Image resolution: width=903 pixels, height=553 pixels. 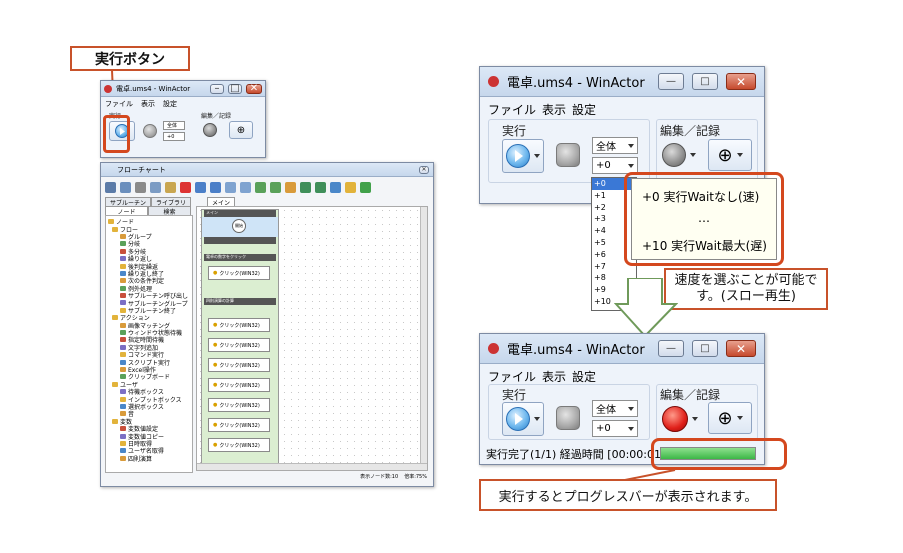 I want to click on small-stop-button, so click(x=150, y=131).